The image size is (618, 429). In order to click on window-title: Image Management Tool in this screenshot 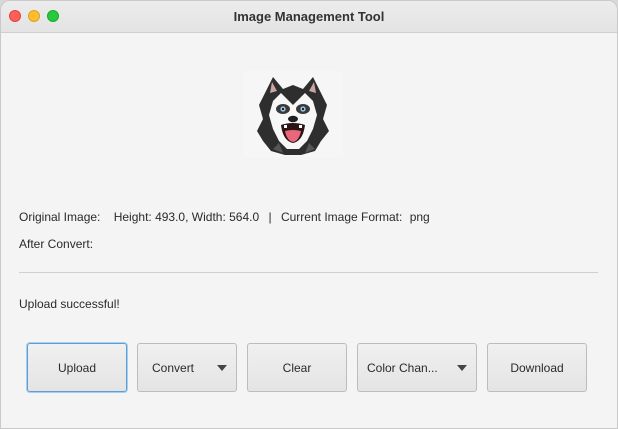, I will do `click(309, 16)`.